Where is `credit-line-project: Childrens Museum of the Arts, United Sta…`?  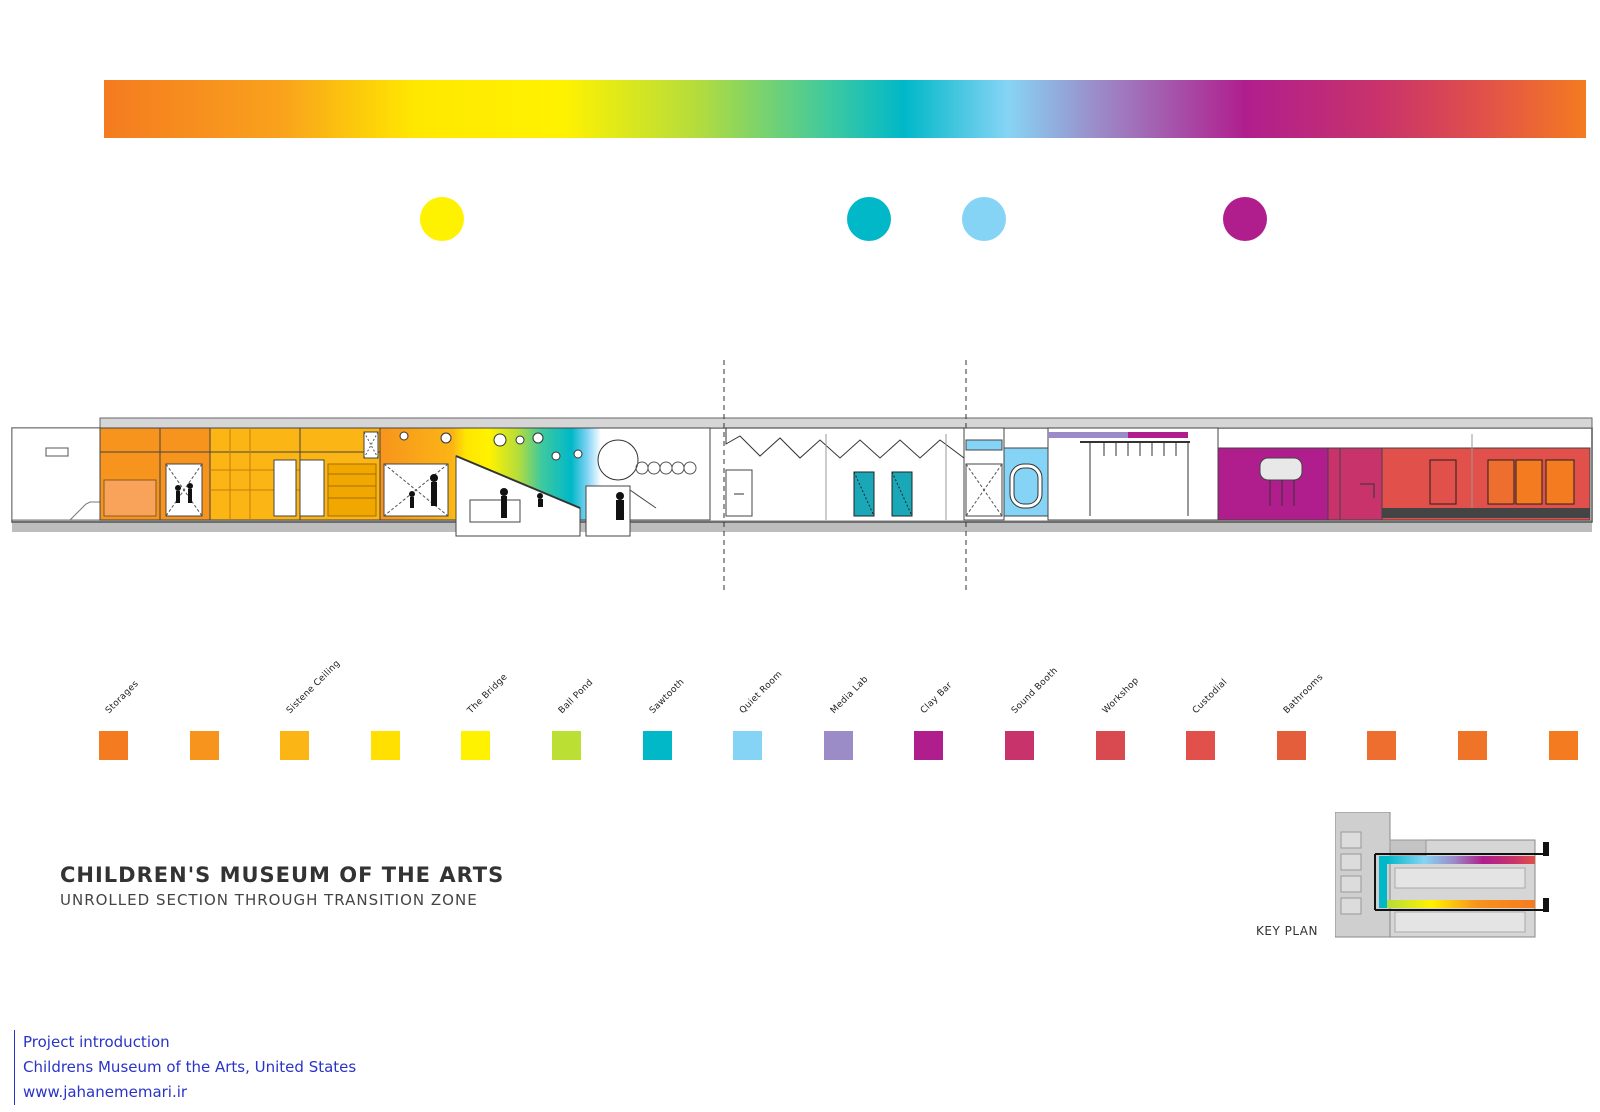
credit-line-project: Childrens Museum of the Arts, United Sta… is located at coordinates (190, 1067).